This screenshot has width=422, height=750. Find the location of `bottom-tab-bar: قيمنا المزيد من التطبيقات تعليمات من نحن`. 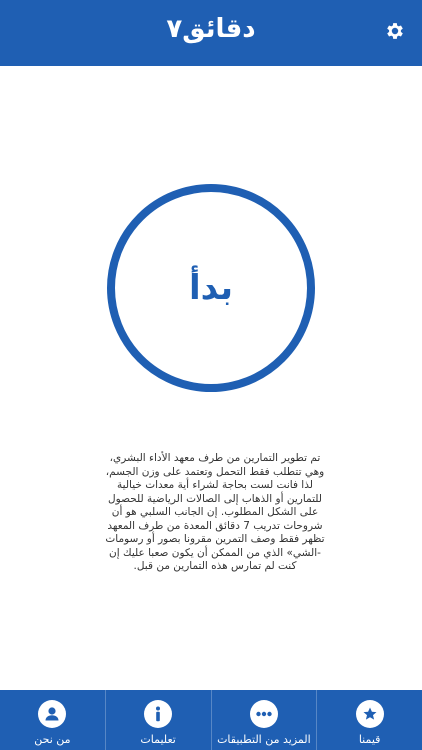

bottom-tab-bar: قيمنا المزيد من التطبيقات تعليمات من نحن is located at coordinates (211, 720).